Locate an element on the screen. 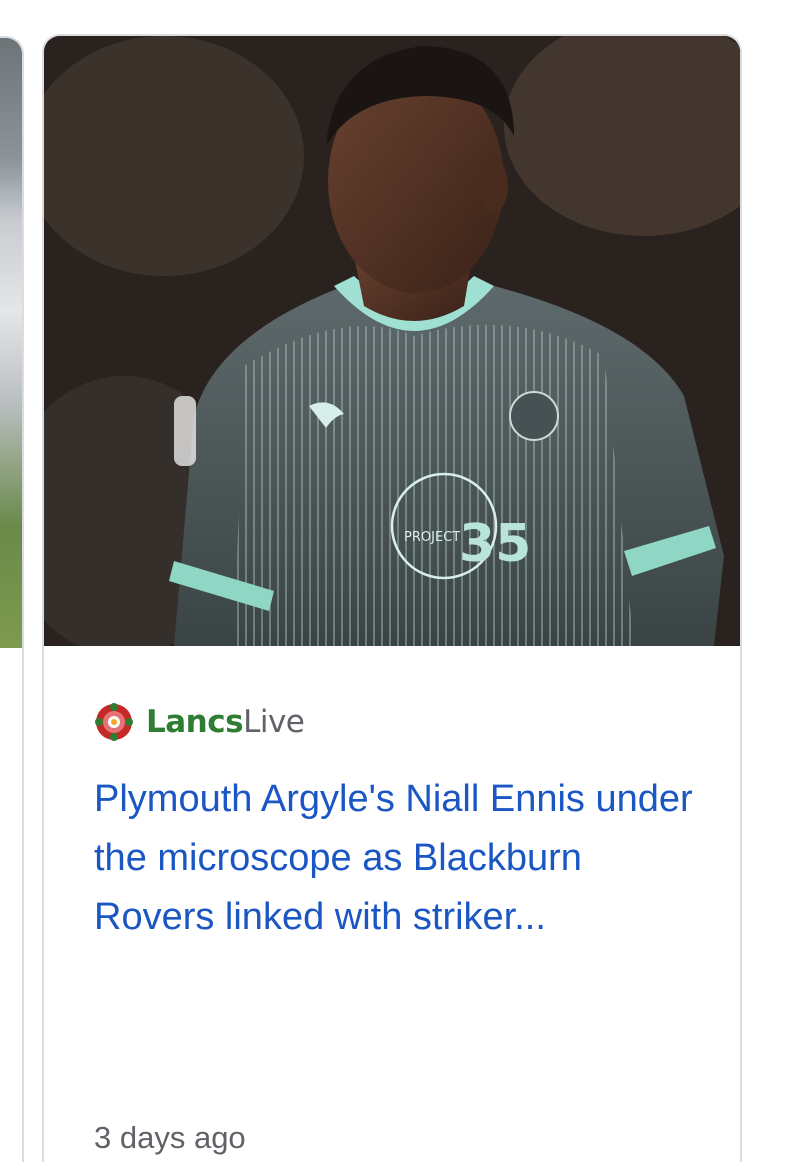 This screenshot has height=1162, width=788. previous-news-card is located at coordinates (12, 599).